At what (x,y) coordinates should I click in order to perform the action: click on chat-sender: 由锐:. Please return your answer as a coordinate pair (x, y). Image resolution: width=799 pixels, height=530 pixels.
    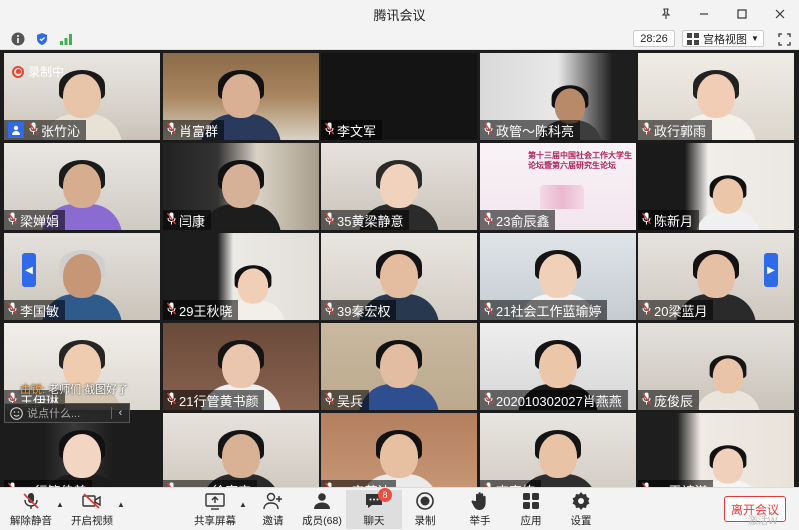
    Looking at the image, I should click on (33, 390).